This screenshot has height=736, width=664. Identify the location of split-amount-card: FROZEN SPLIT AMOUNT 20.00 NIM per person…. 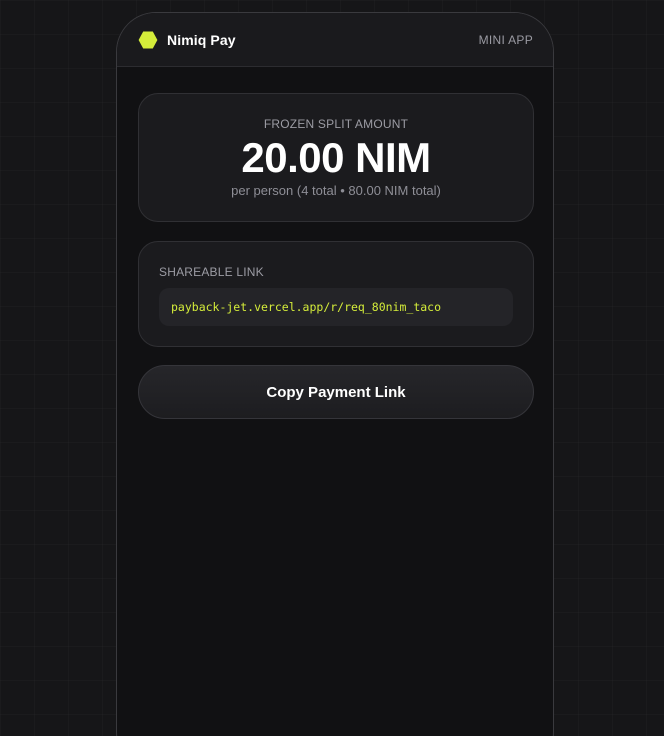
(336, 157).